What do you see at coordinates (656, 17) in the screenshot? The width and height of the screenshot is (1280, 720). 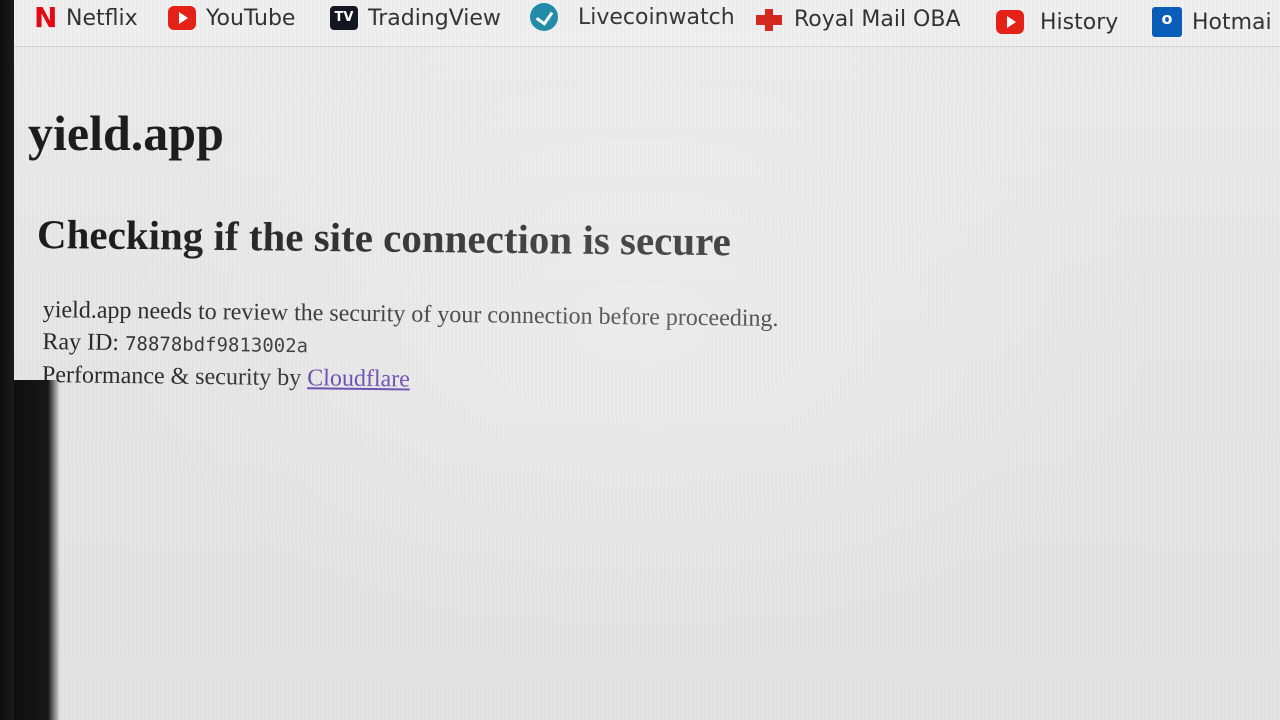 I see `bookmark-label: Livecoinwatch` at bounding box center [656, 17].